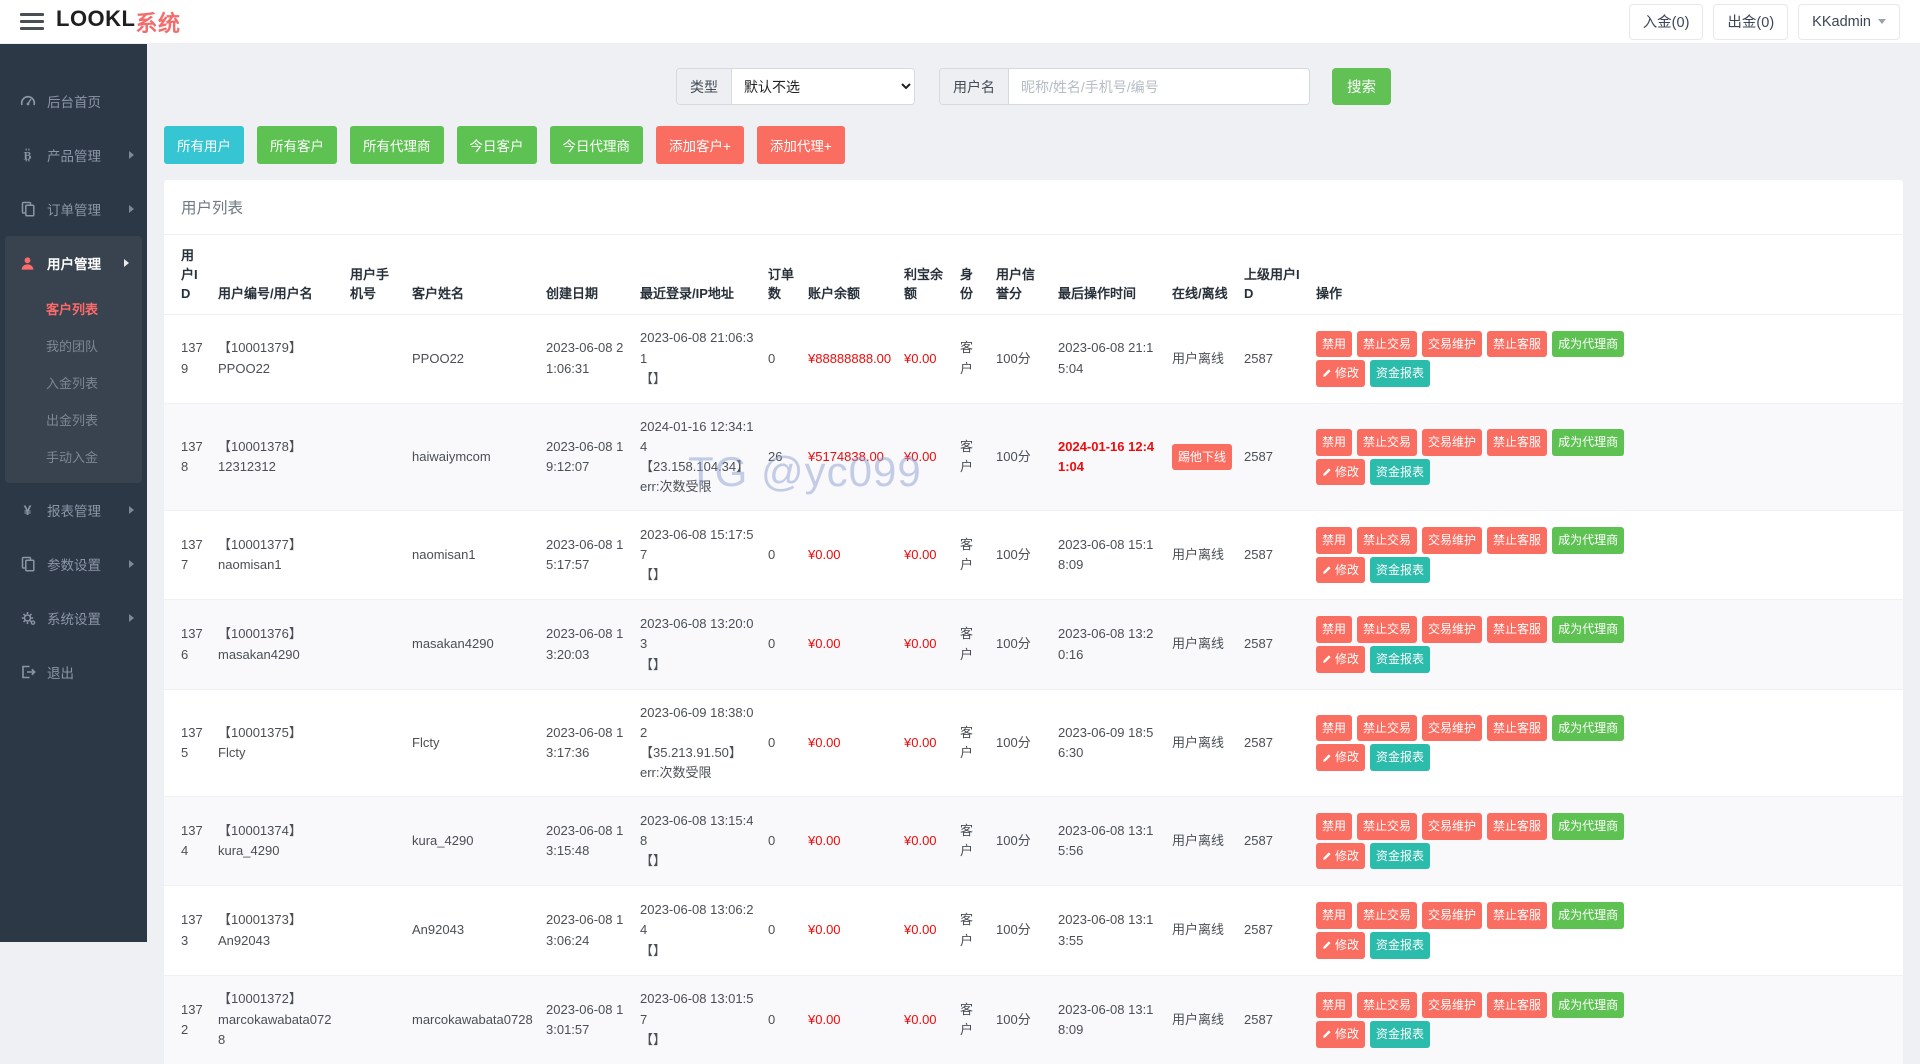 The image size is (1920, 1064). What do you see at coordinates (73, 308) in the screenshot?
I see `sidebar-subitem-customer-list: 客户列表` at bounding box center [73, 308].